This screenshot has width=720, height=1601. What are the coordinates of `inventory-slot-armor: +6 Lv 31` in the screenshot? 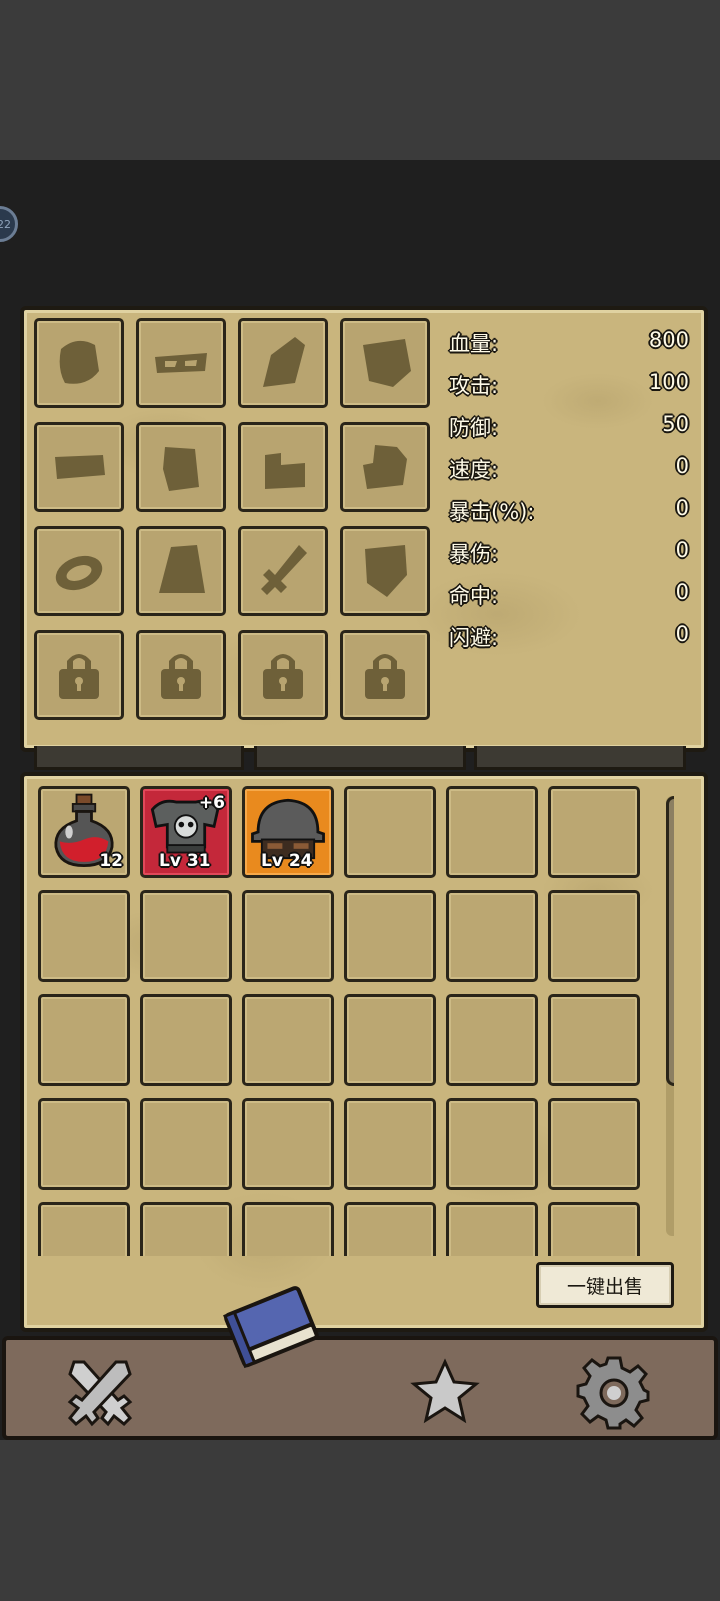 It's located at (186, 832).